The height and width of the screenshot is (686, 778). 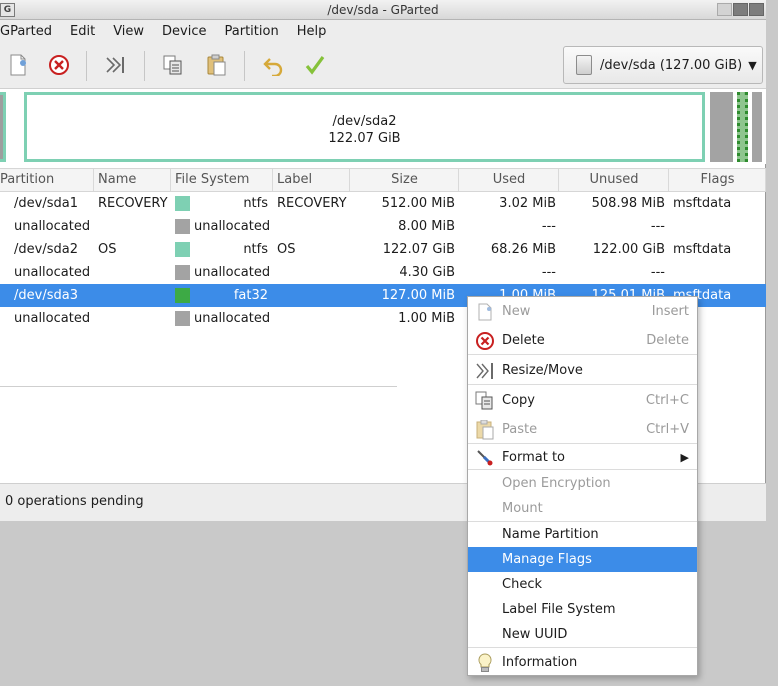 I want to click on col-label: Label, so click(x=312, y=180).